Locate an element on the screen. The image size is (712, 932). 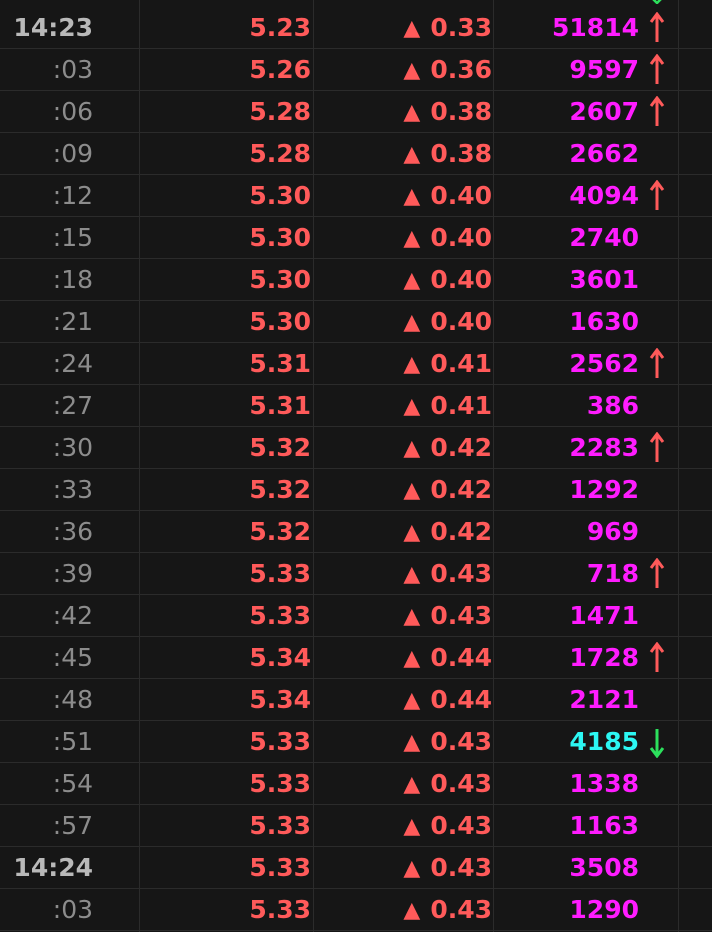
tick-volume: 969 is located at coordinates (612, 531).